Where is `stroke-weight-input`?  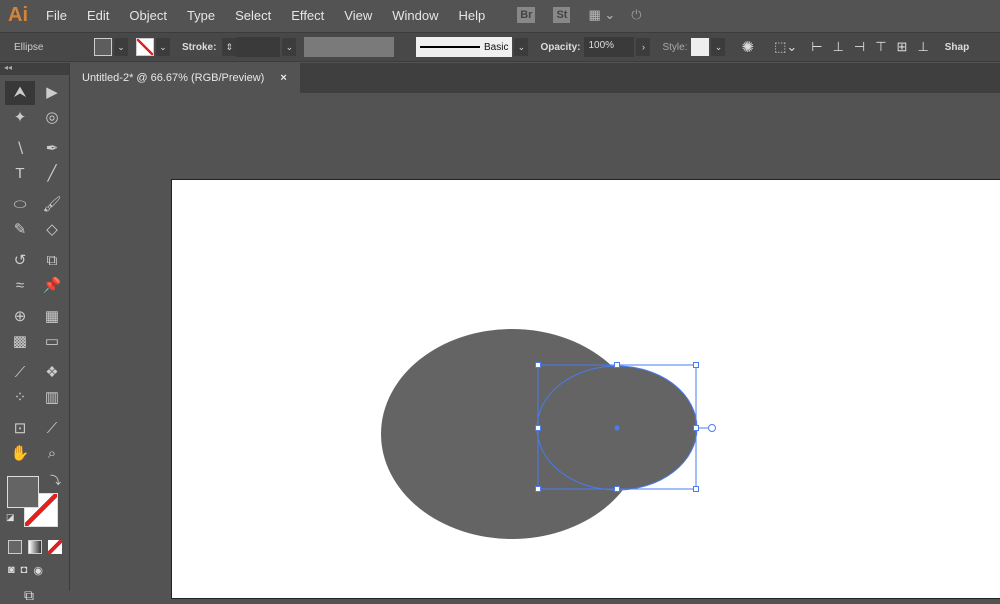
stroke-weight-input is located at coordinates (258, 47).